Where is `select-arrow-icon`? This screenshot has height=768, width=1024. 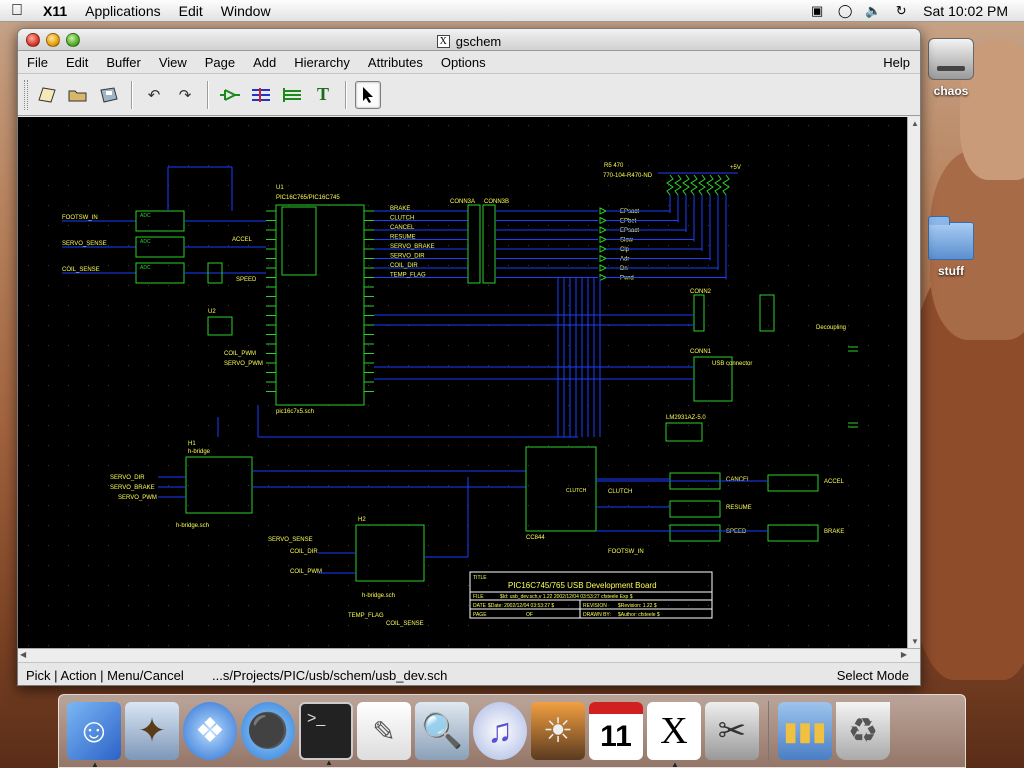 select-arrow-icon is located at coordinates (368, 94).